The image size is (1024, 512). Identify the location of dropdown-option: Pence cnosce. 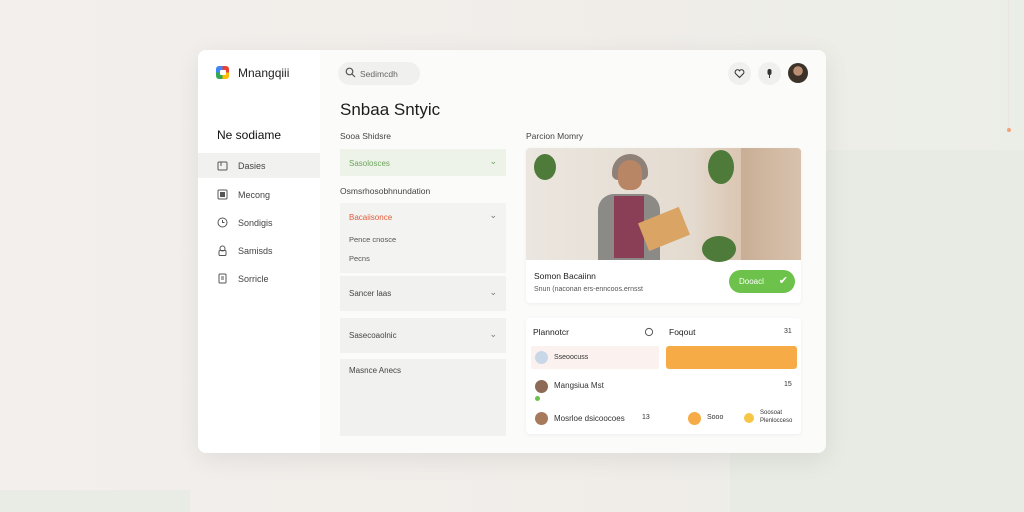
(372, 239).